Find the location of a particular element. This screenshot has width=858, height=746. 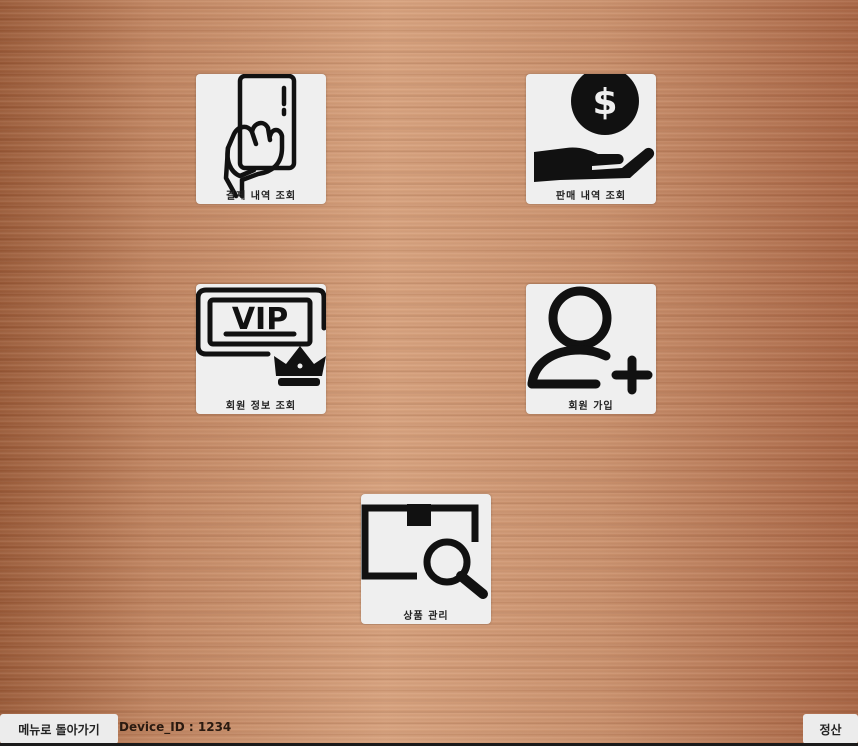

product-manage-label: 상품 관리 is located at coordinates (426, 616).